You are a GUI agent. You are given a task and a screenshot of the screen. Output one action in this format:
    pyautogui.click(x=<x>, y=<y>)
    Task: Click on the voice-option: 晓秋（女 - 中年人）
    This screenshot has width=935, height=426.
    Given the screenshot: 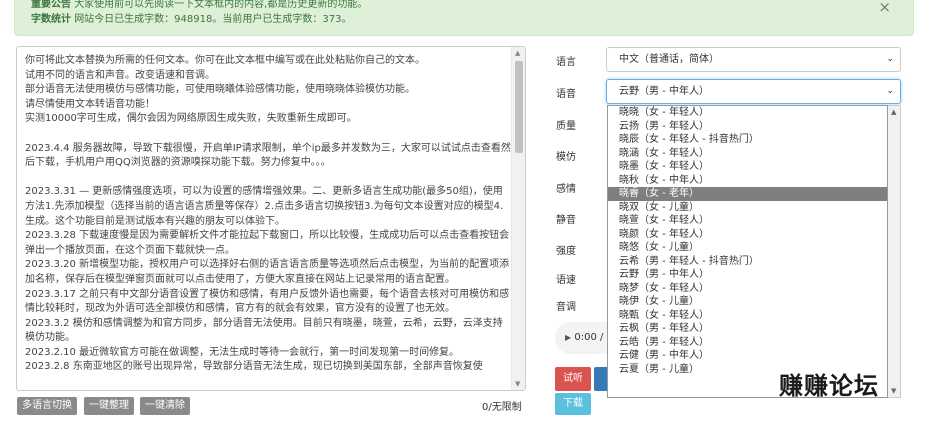 What is the action you would take?
    pyautogui.click(x=747, y=181)
    